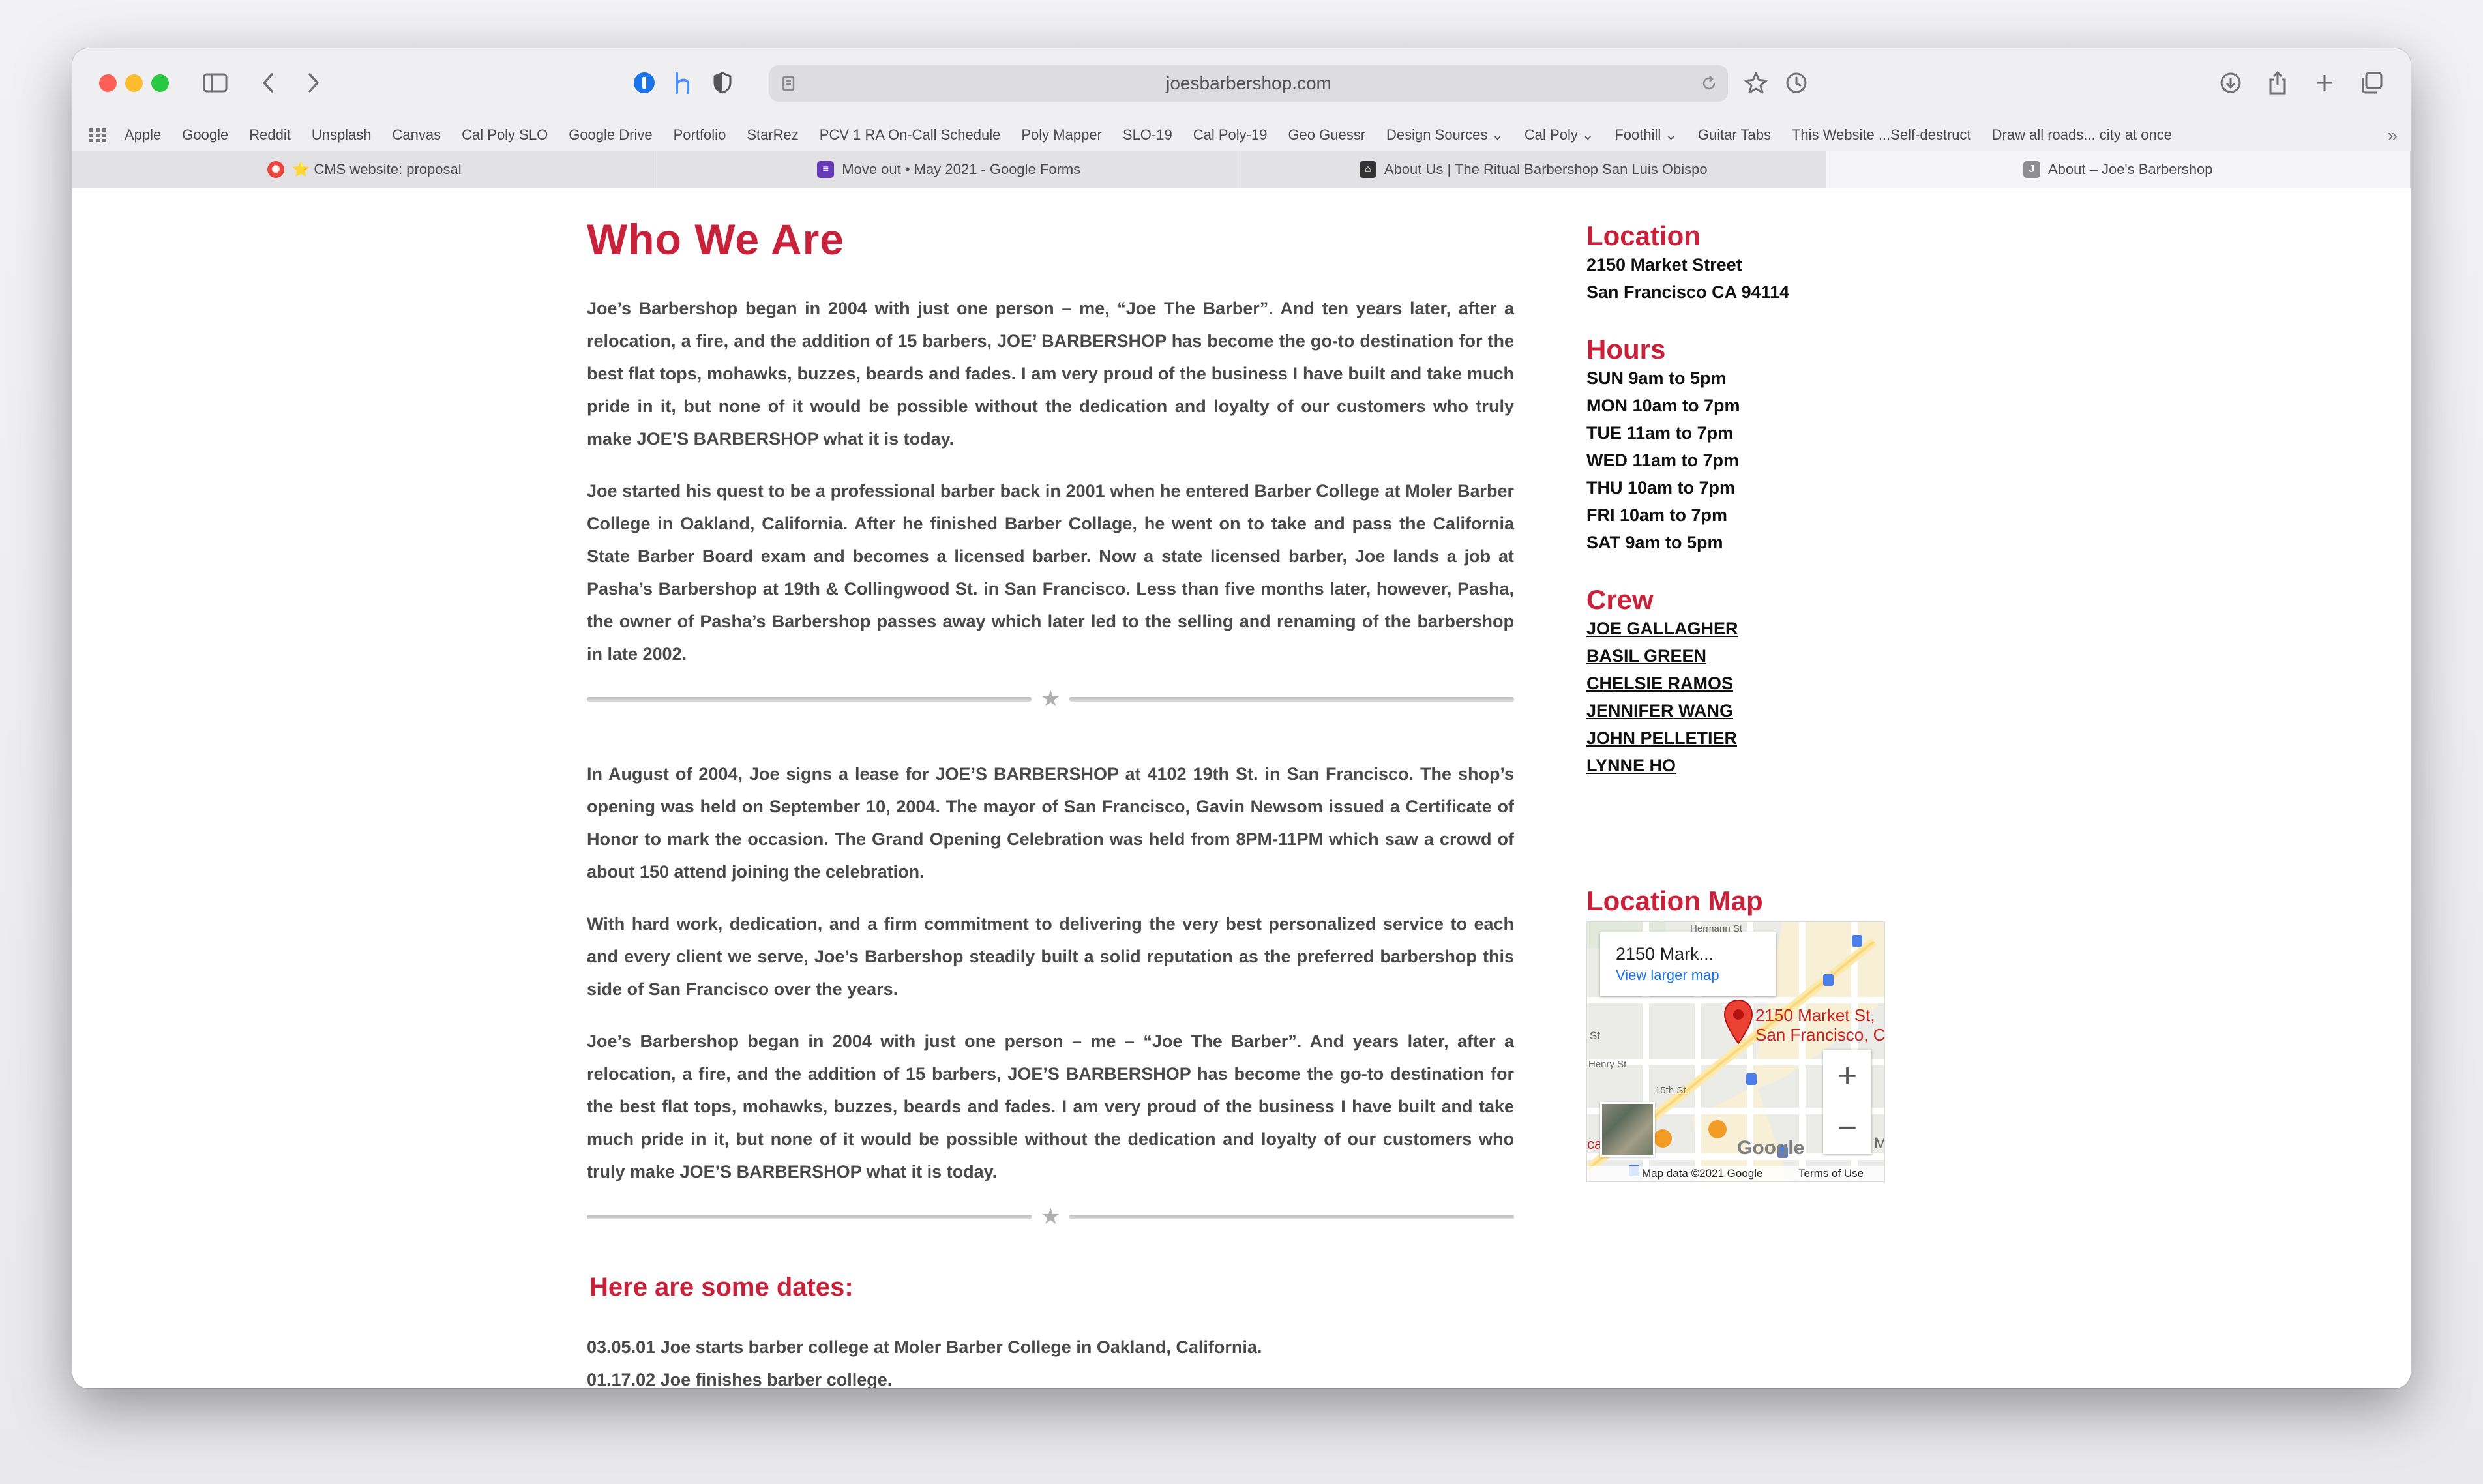 The image size is (2483, 1484). I want to click on bookmark-guitar-tabs: Guitar Tabs, so click(1734, 134).